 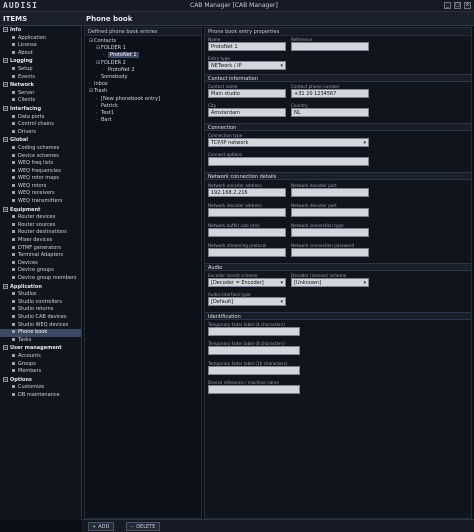 I want to click on decoder-scheme-select: [Unknown], so click(x=330, y=282).